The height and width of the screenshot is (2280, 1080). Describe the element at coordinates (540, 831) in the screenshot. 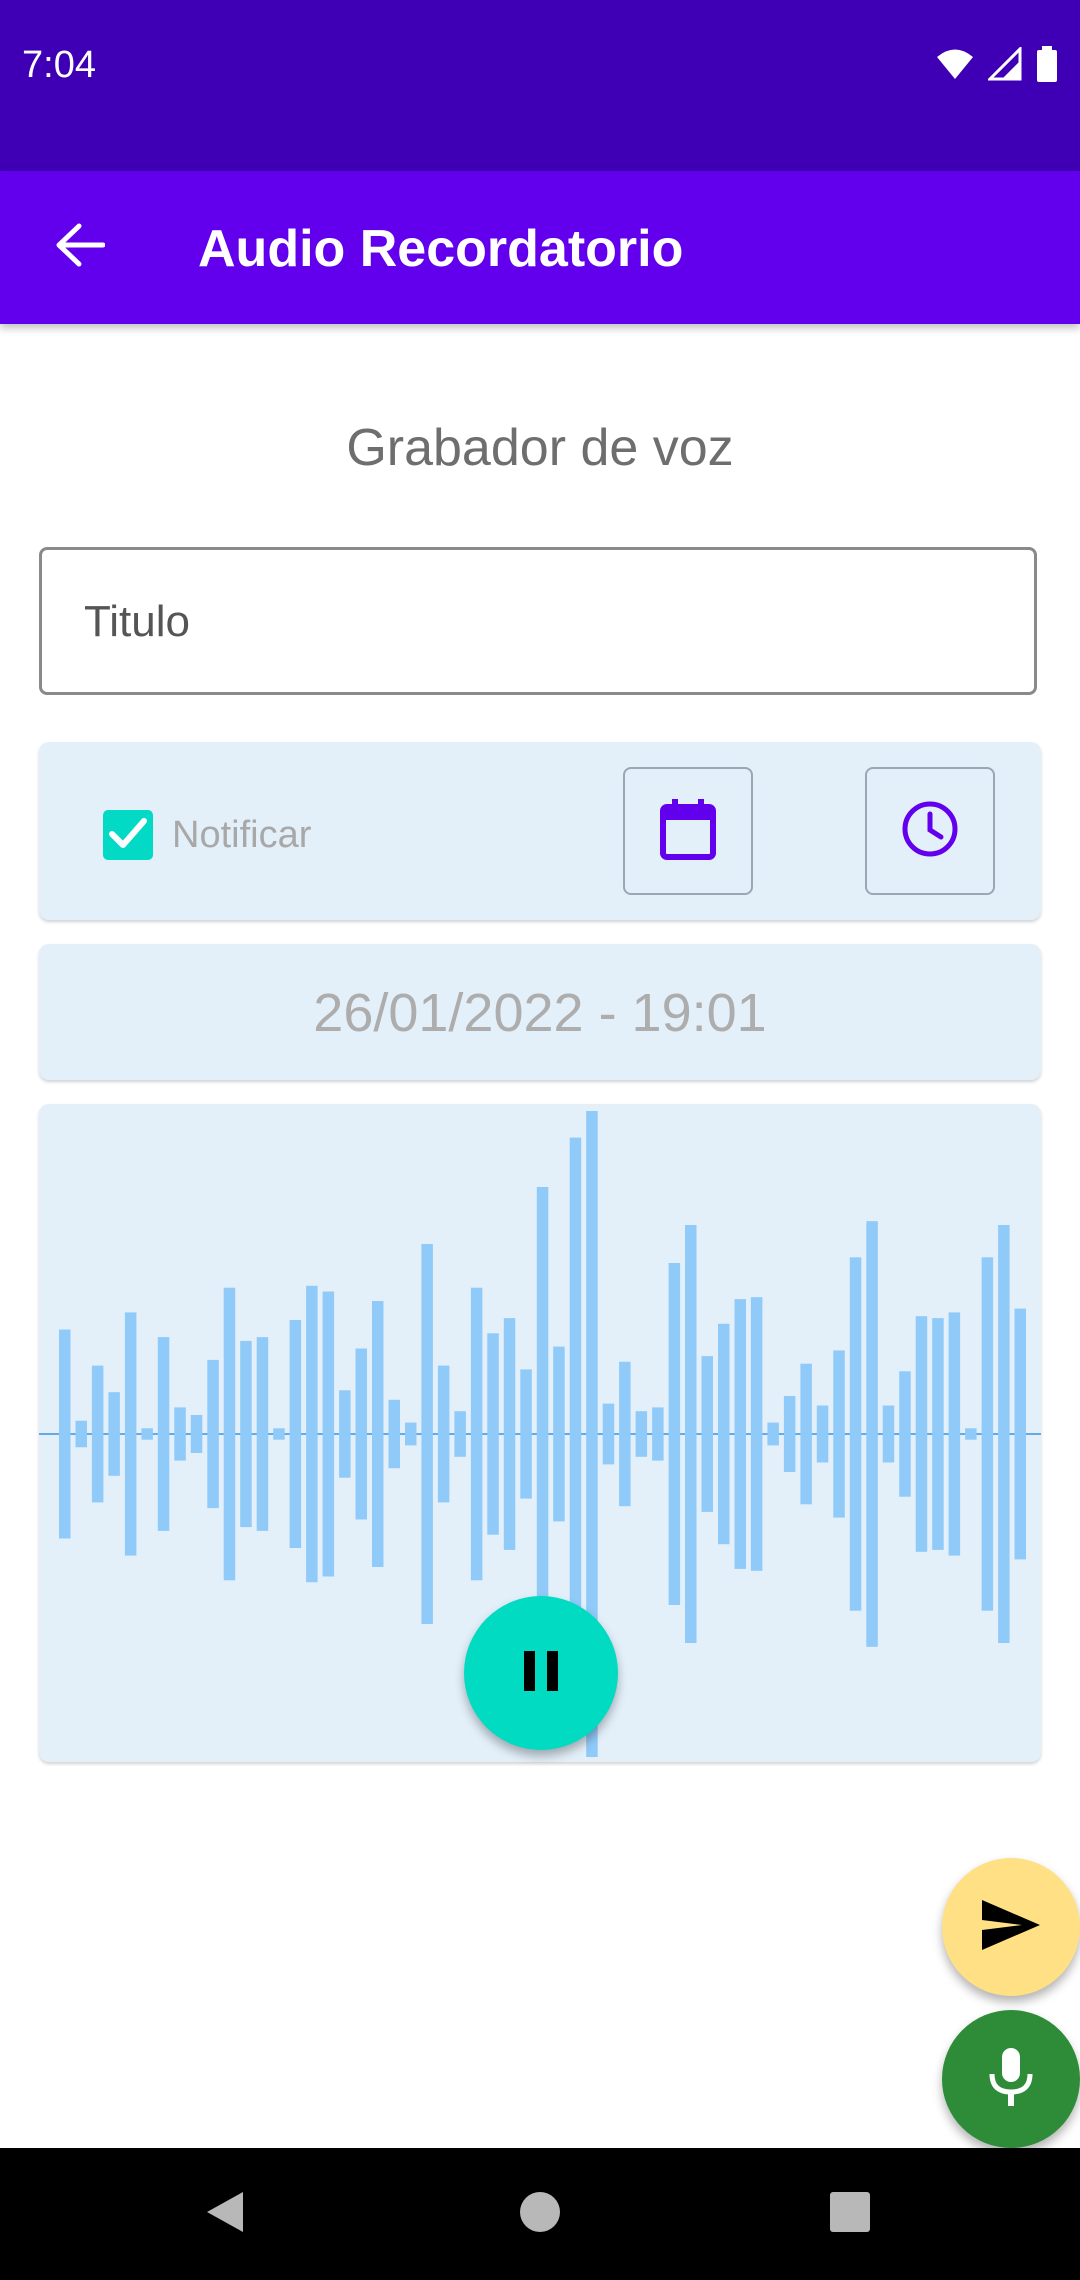

I see `notify-card: Notificar` at that location.